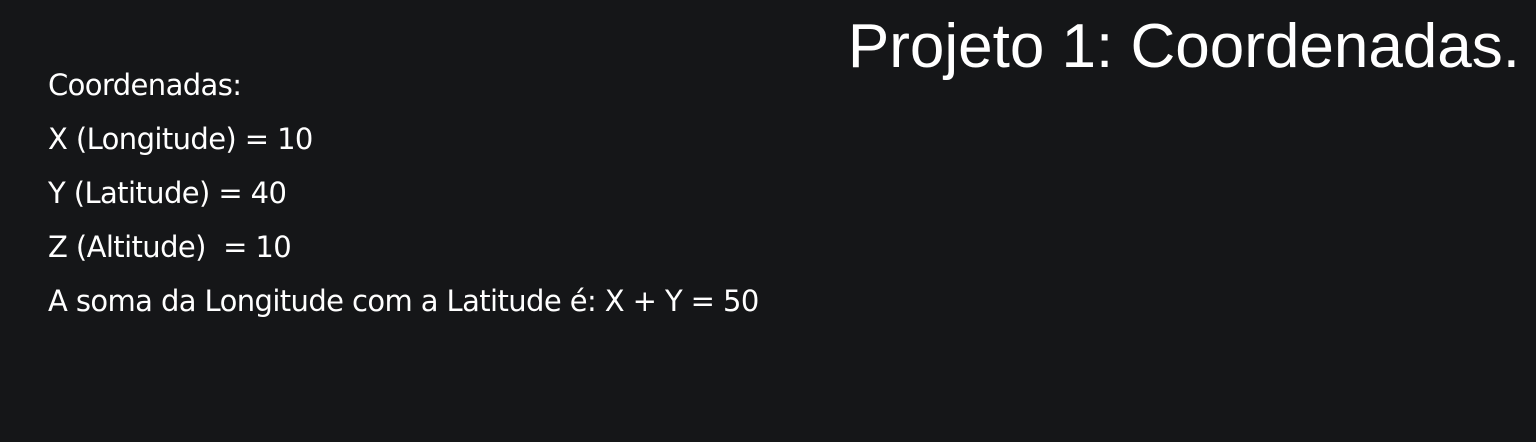 This screenshot has width=1536, height=442. What do you see at coordinates (180, 139) in the screenshot?
I see `longitude-line: X (Longitude) = 10` at bounding box center [180, 139].